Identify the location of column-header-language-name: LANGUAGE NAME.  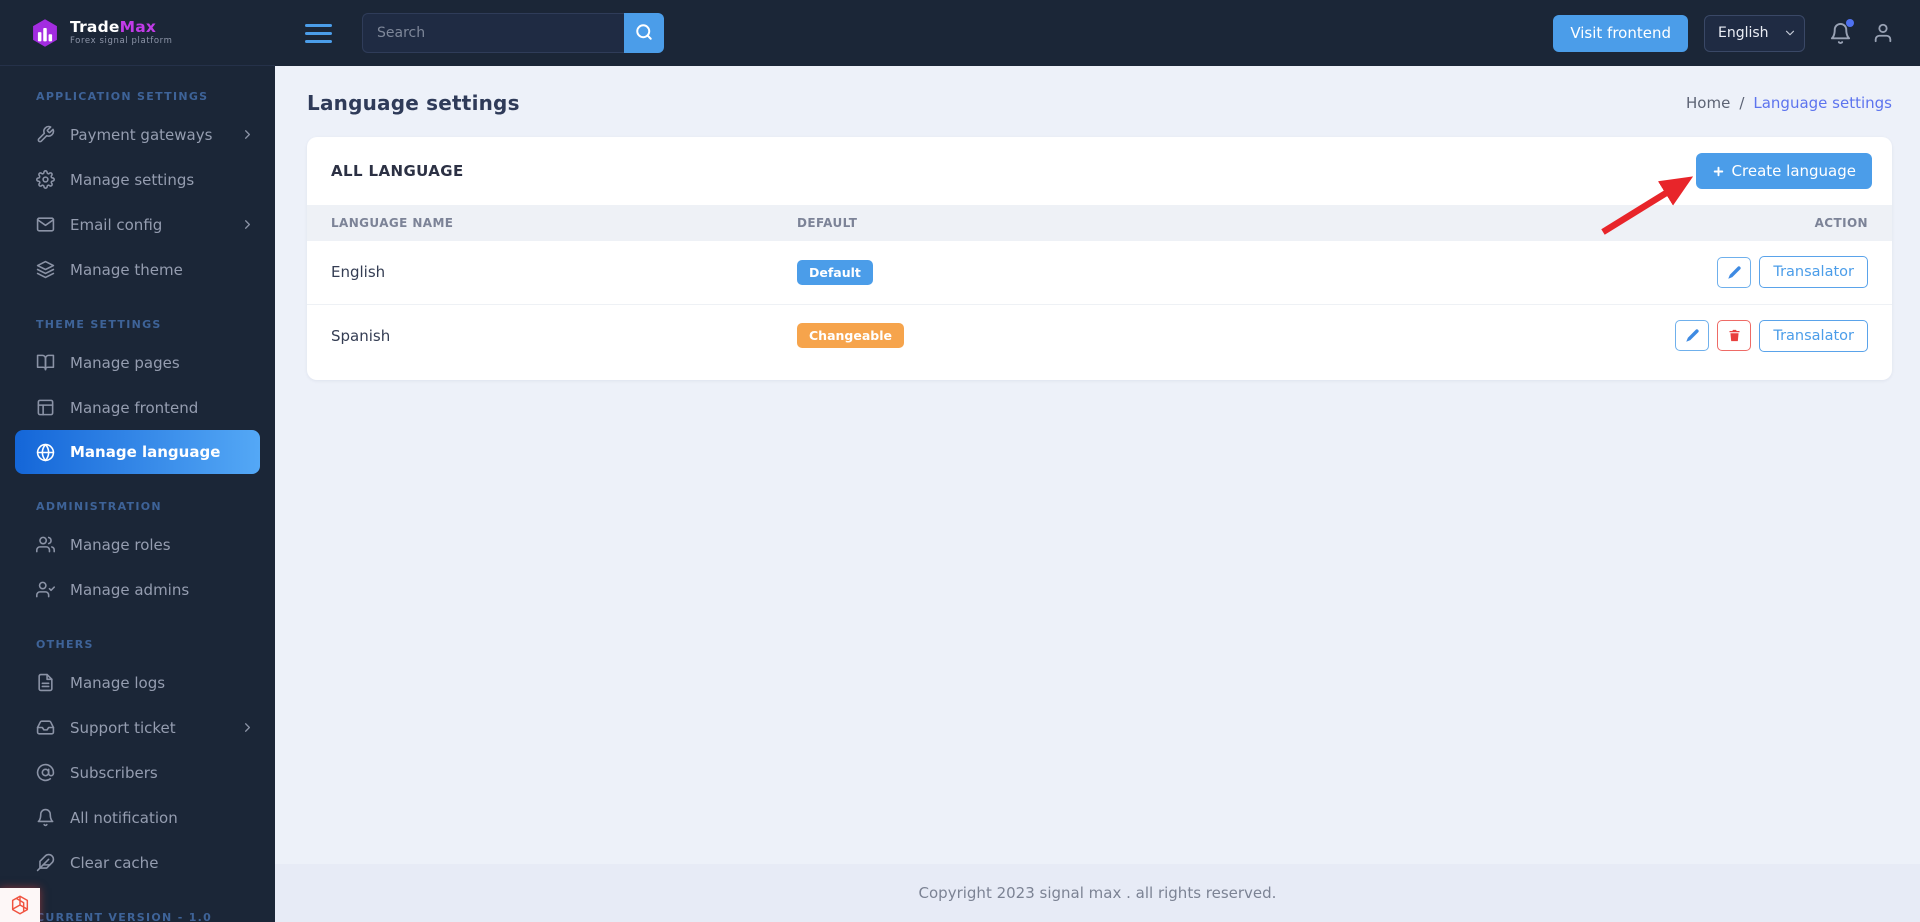
(540, 223).